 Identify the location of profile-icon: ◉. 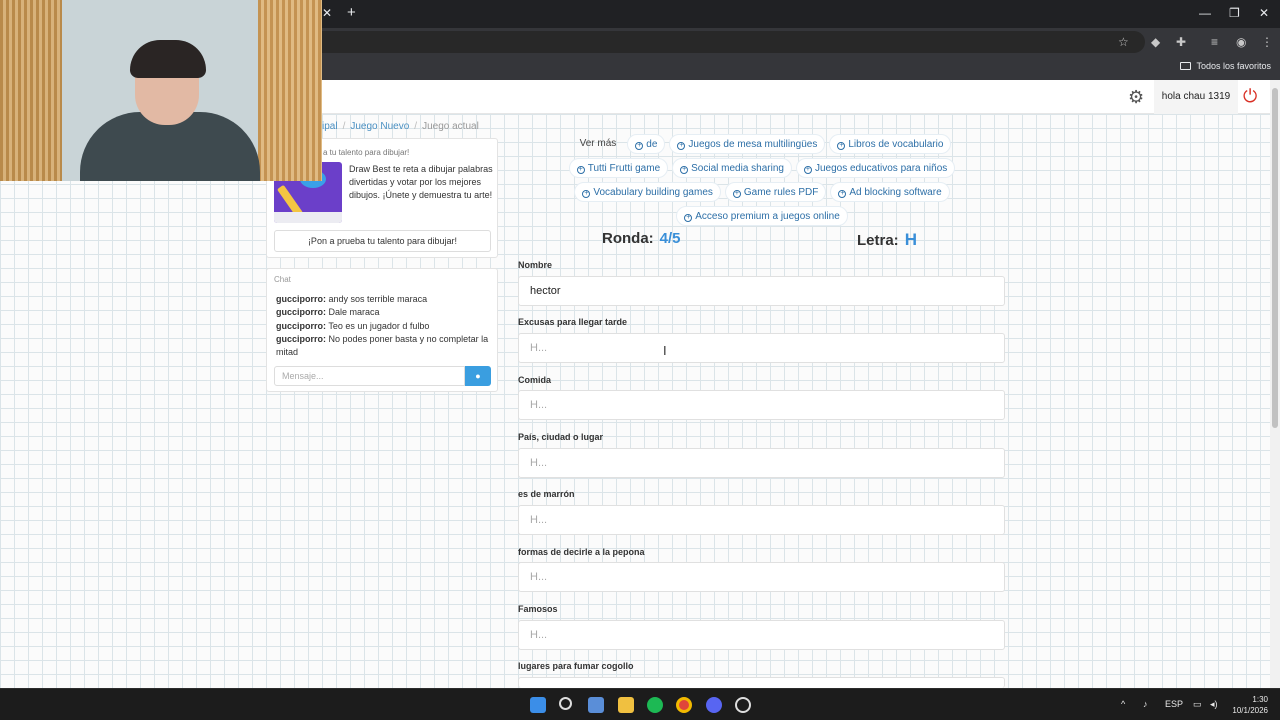
(1241, 42).